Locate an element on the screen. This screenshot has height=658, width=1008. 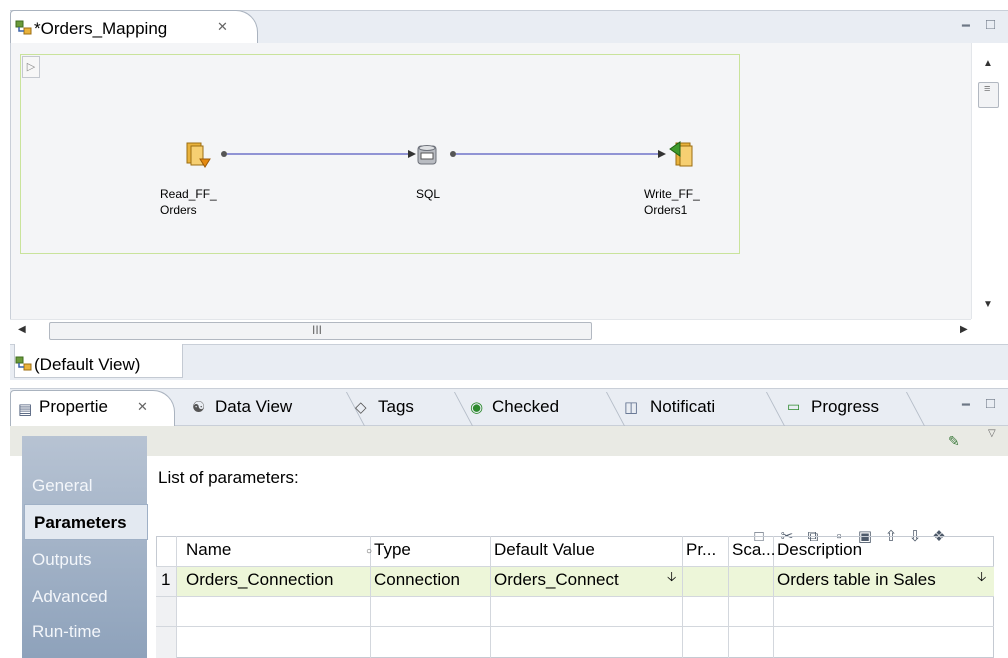
cell-default-value: Orders_Connect is located at coordinates (556, 580).